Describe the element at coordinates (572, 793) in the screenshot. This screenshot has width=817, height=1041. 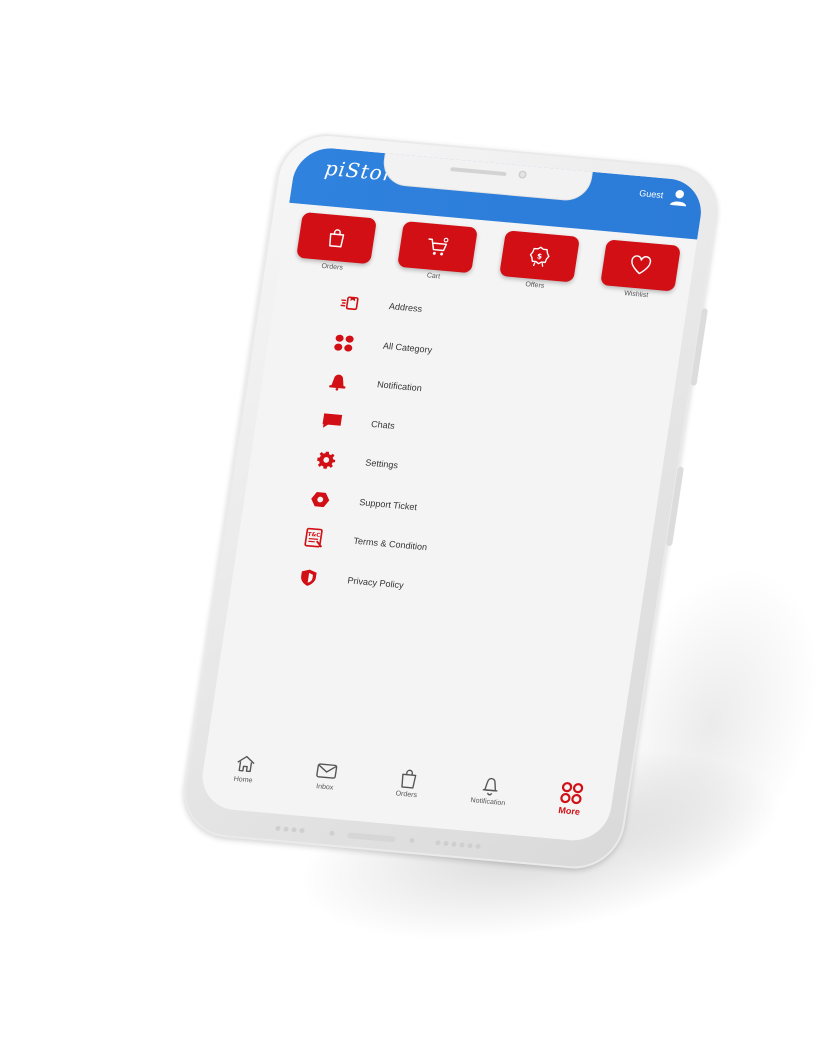
I see `more-grid-icon` at that location.